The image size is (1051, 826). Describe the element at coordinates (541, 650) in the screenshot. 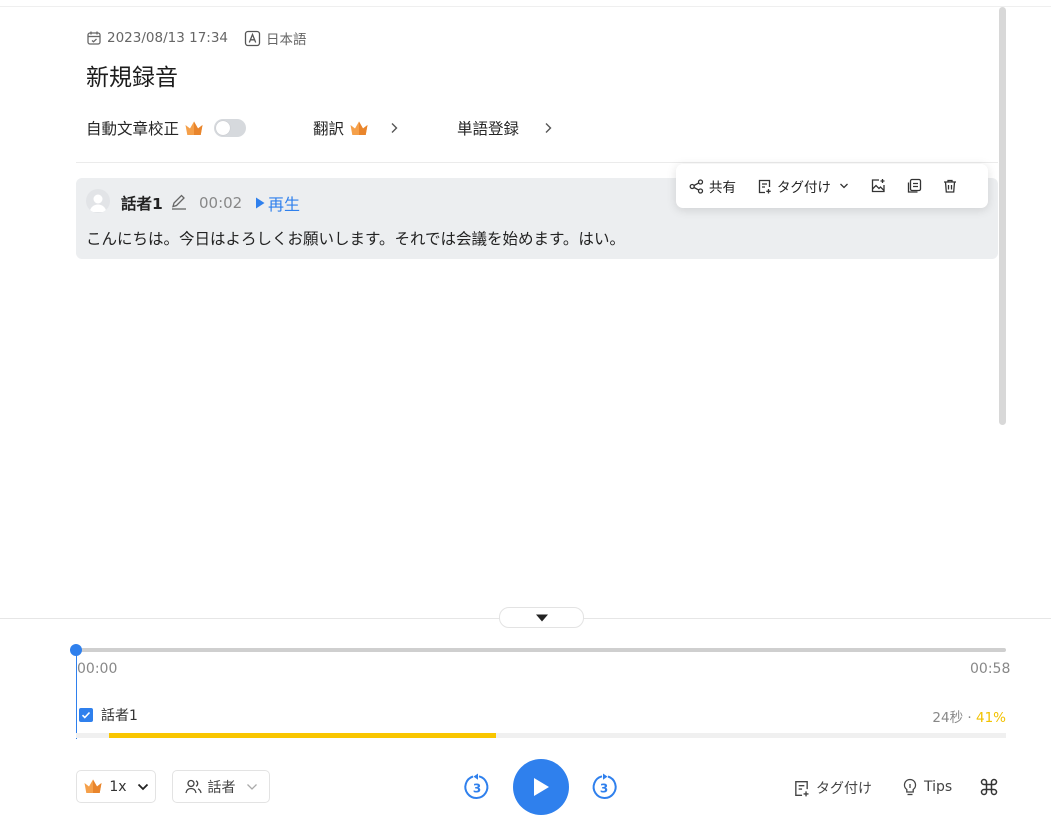

I see `timeline-track` at that location.